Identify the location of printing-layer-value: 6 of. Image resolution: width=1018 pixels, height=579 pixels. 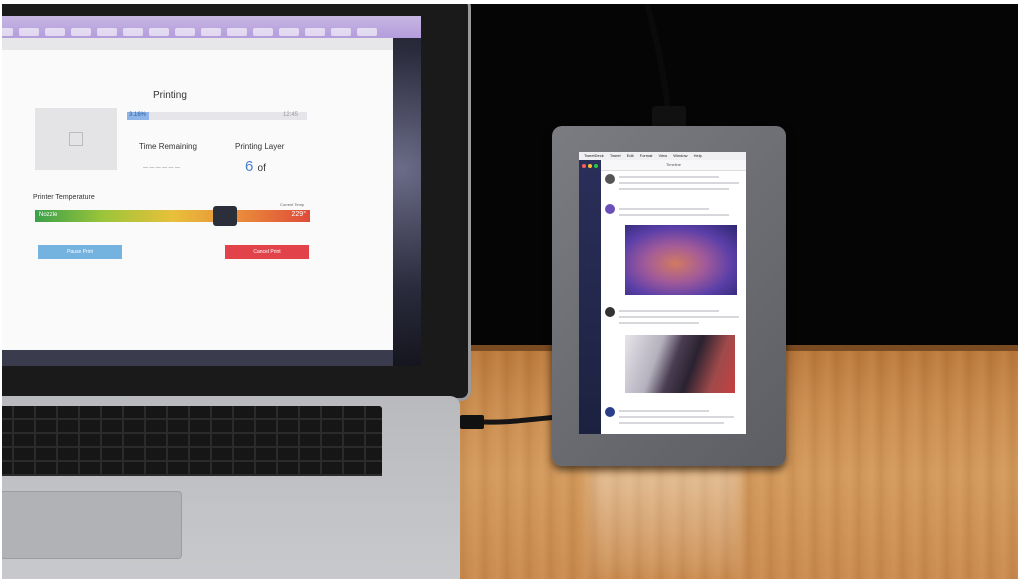
(255, 166).